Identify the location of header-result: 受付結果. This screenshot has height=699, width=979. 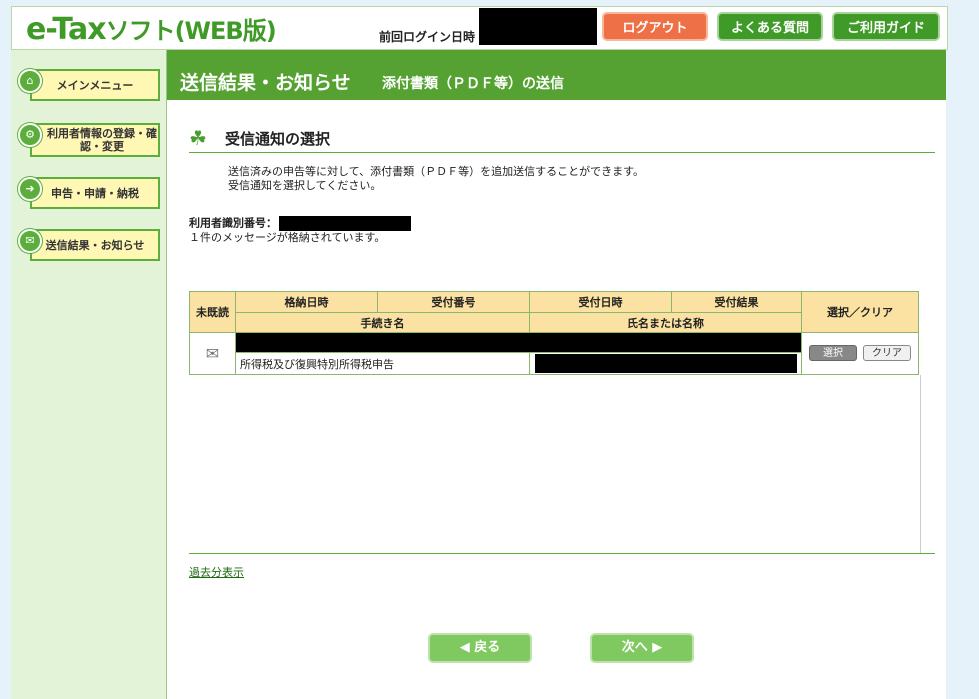
(737, 302).